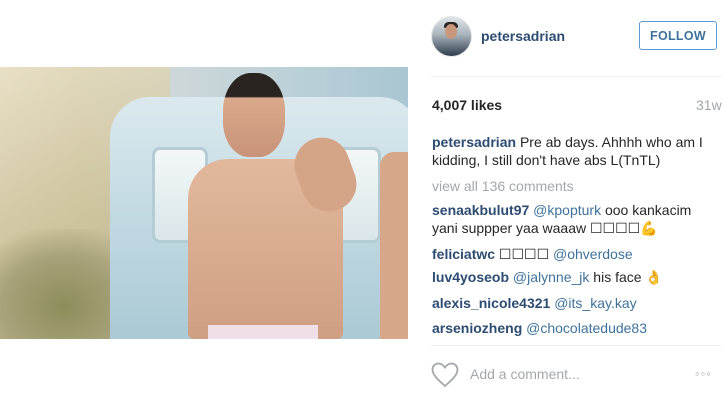 Image resolution: width=726 pixels, height=408 pixels. What do you see at coordinates (593, 254) in the screenshot?
I see `comment-mention: @ohverdose` at bounding box center [593, 254].